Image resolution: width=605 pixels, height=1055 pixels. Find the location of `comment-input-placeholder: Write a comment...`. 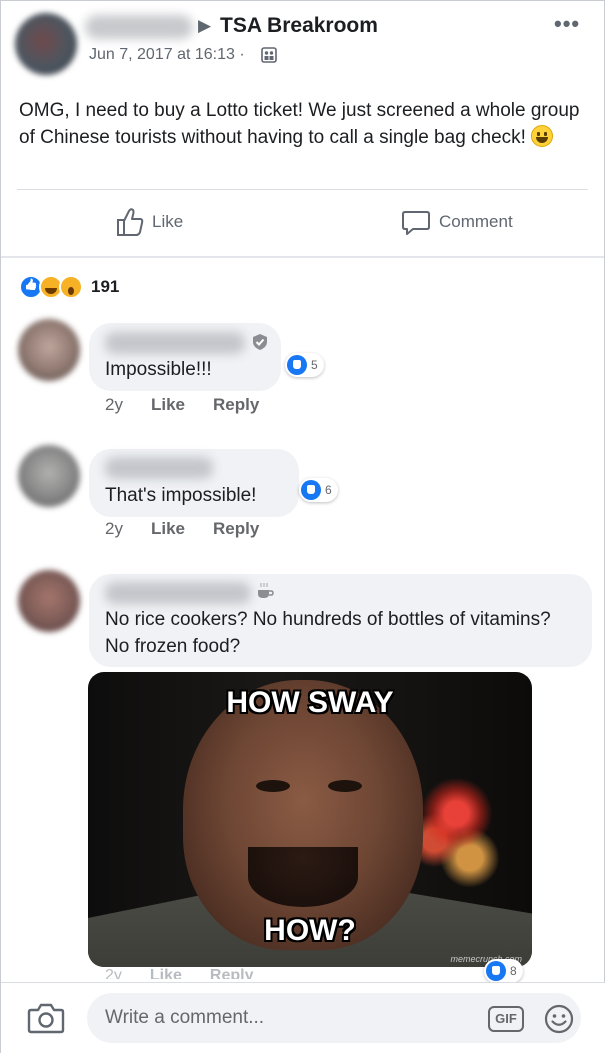

comment-input-placeholder: Write a comment... is located at coordinates (185, 1017).